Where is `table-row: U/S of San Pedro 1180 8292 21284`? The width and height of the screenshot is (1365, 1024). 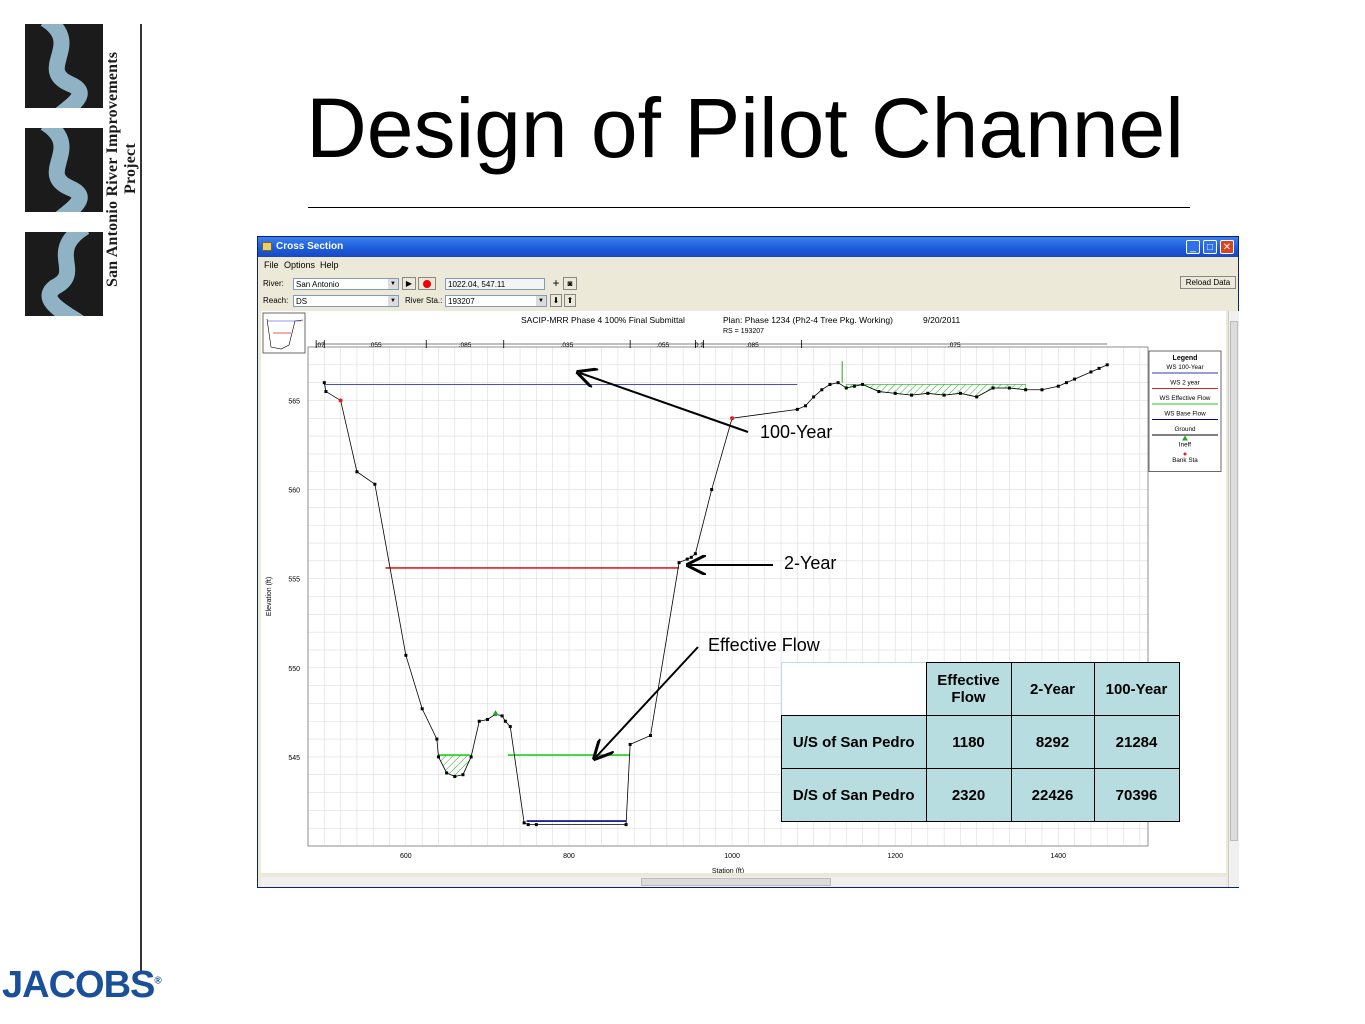
table-row: U/S of San Pedro 1180 8292 21284 is located at coordinates (980, 742).